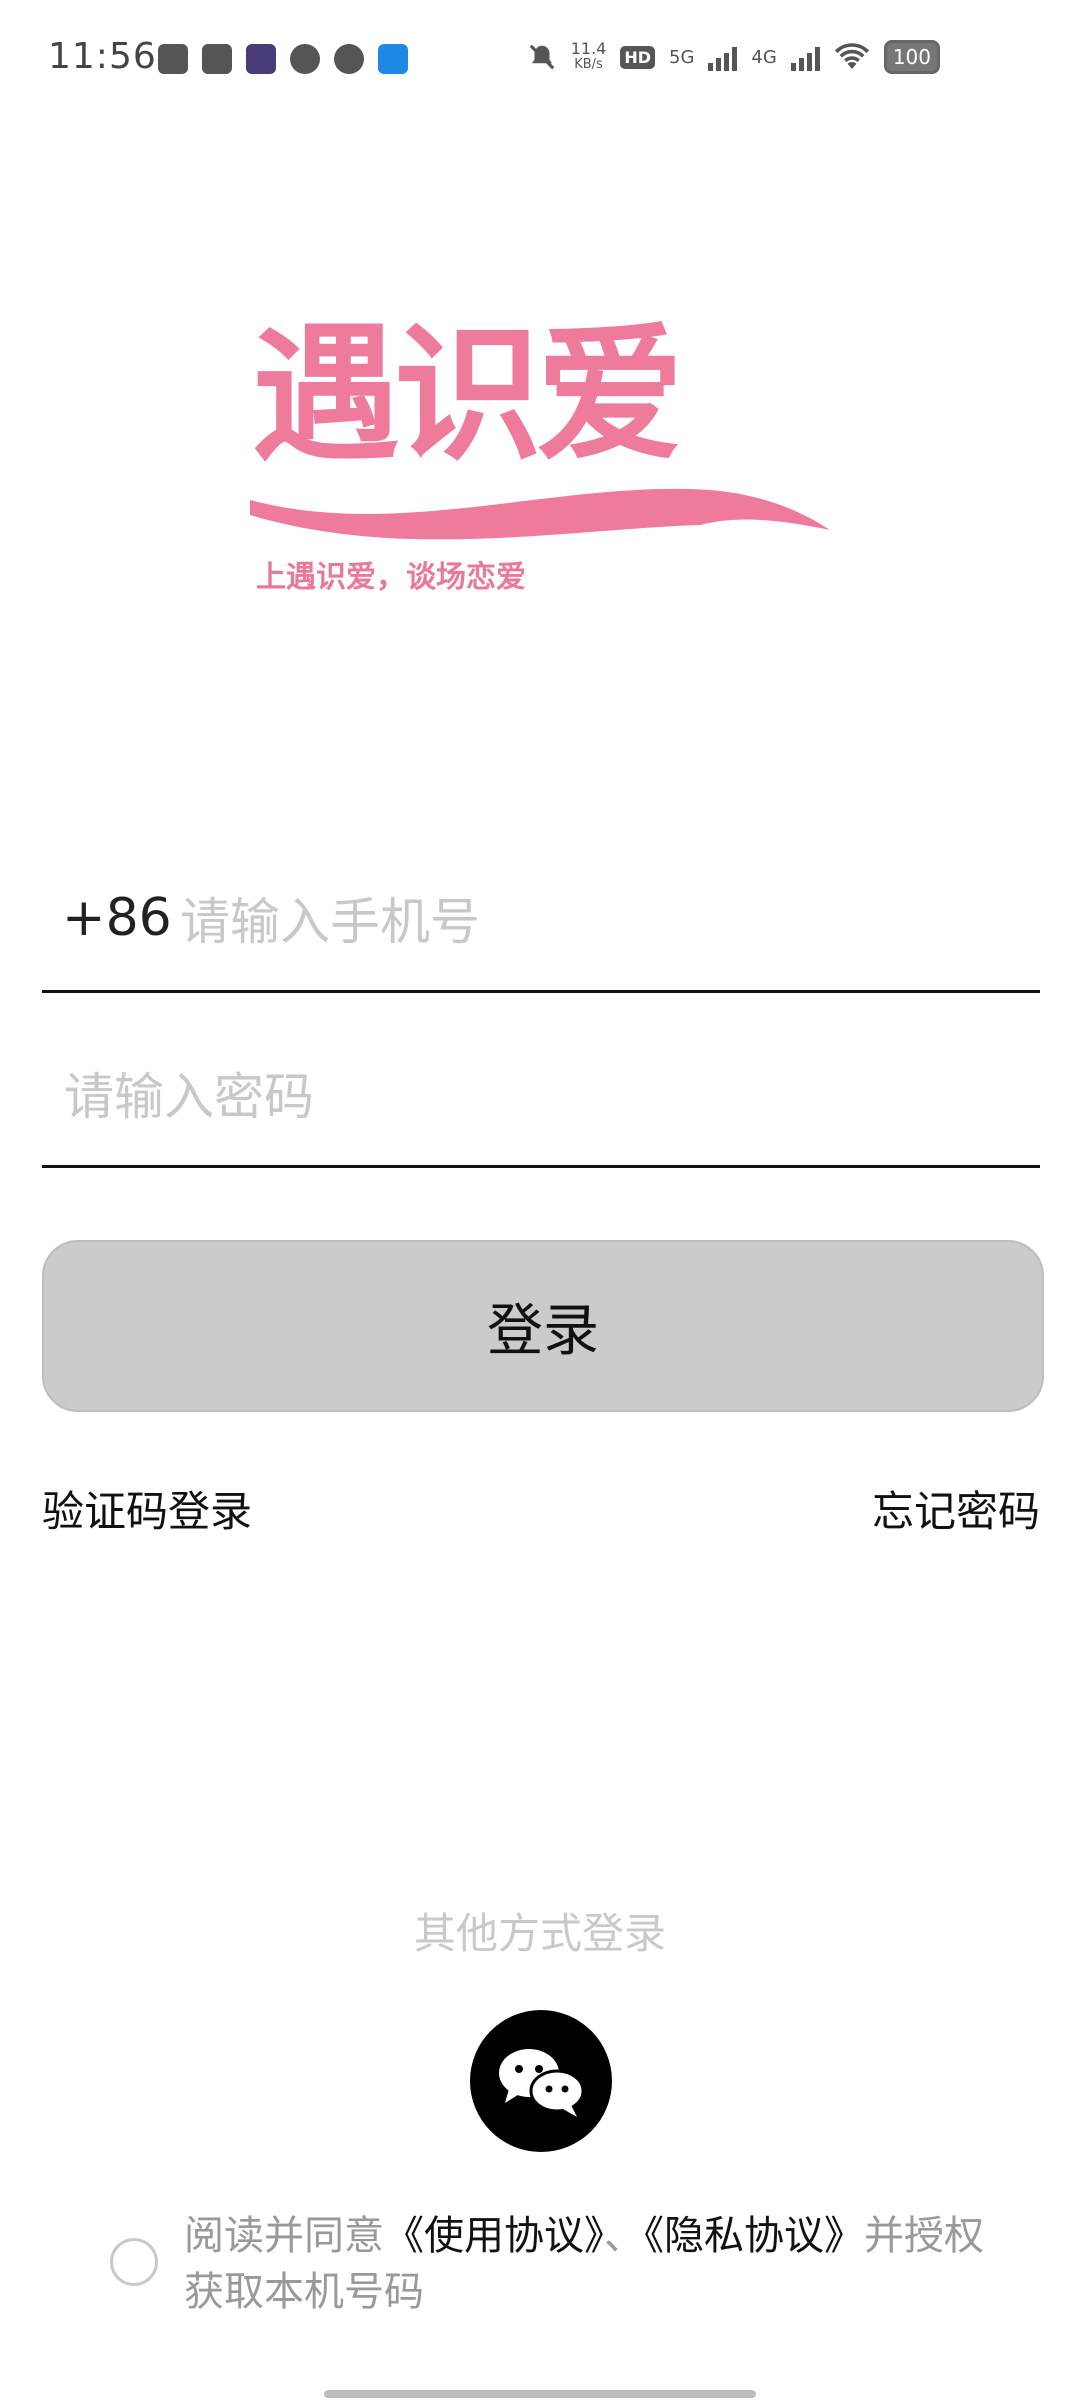  What do you see at coordinates (391, 577) in the screenshot?
I see `logo-slogan: 上遇识爱，谈场恋爱` at bounding box center [391, 577].